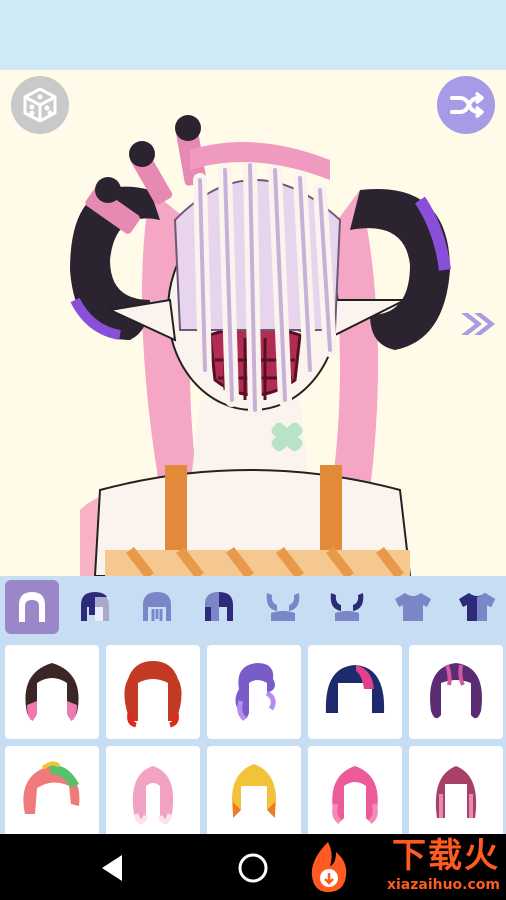  What do you see at coordinates (113, 868) in the screenshot?
I see `back-triangle-icon` at bounding box center [113, 868].